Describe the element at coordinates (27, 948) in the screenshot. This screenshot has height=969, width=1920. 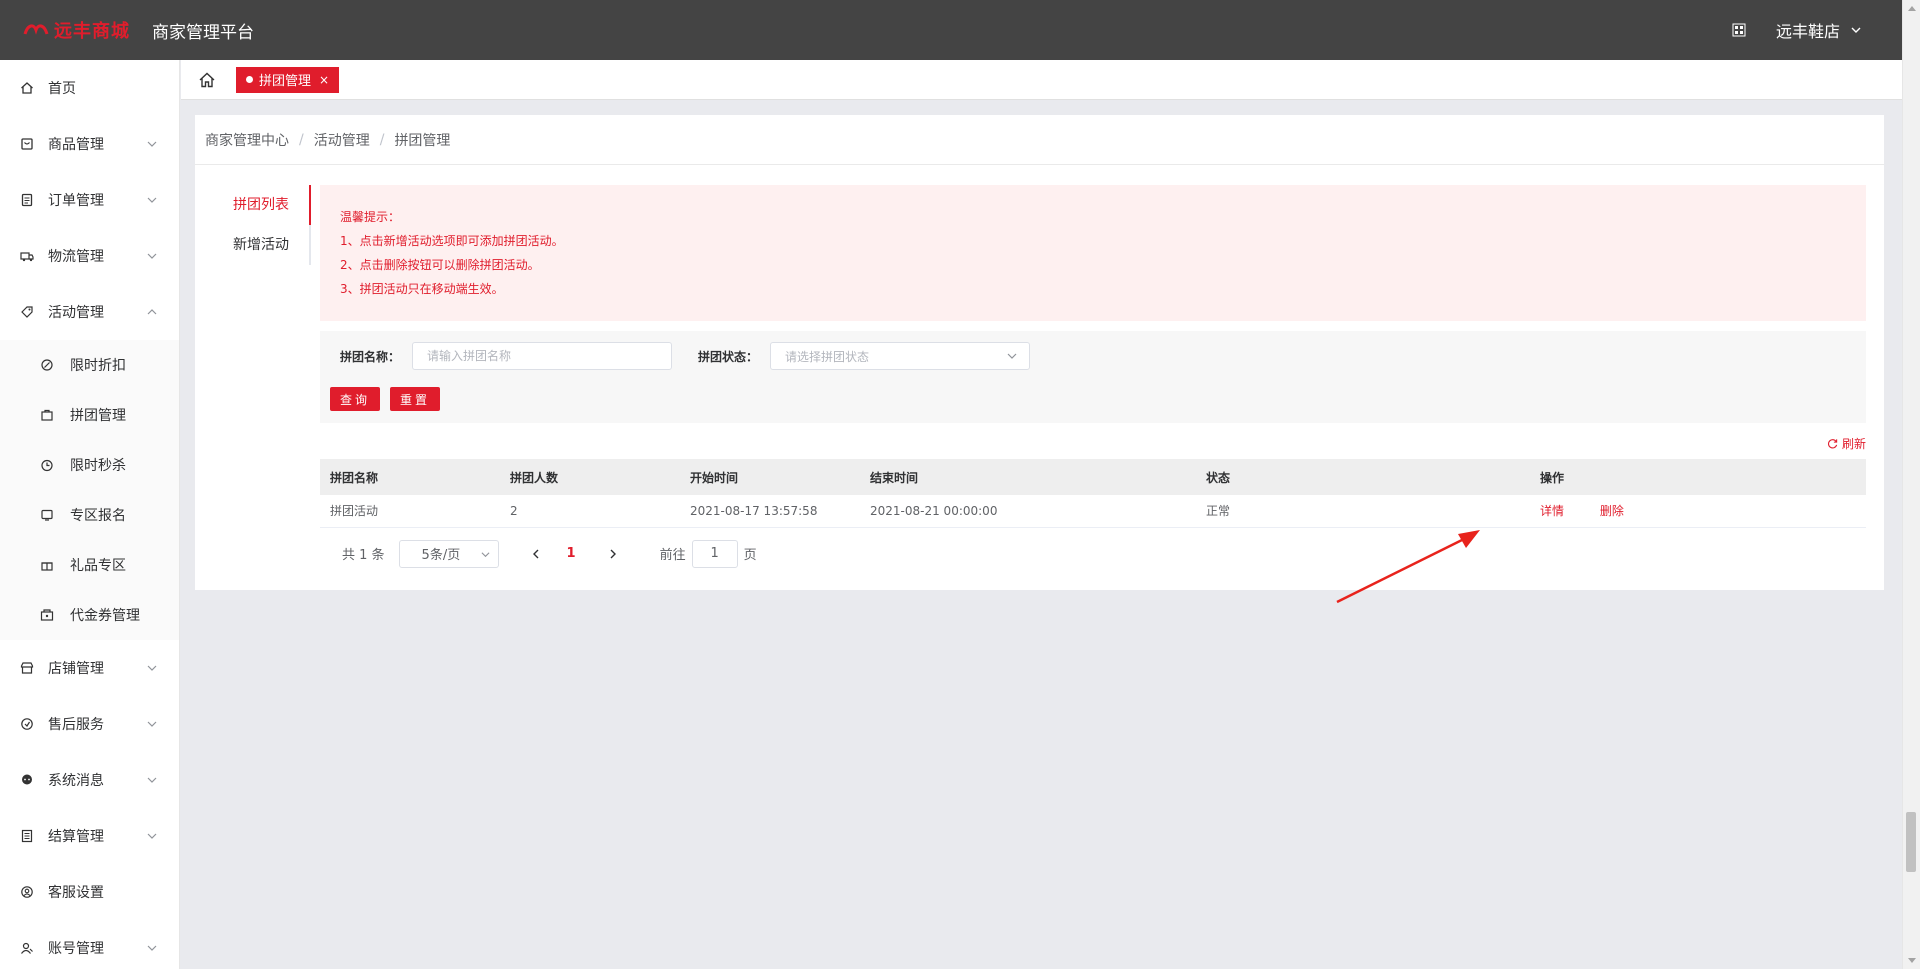
I see `account-icon` at that location.